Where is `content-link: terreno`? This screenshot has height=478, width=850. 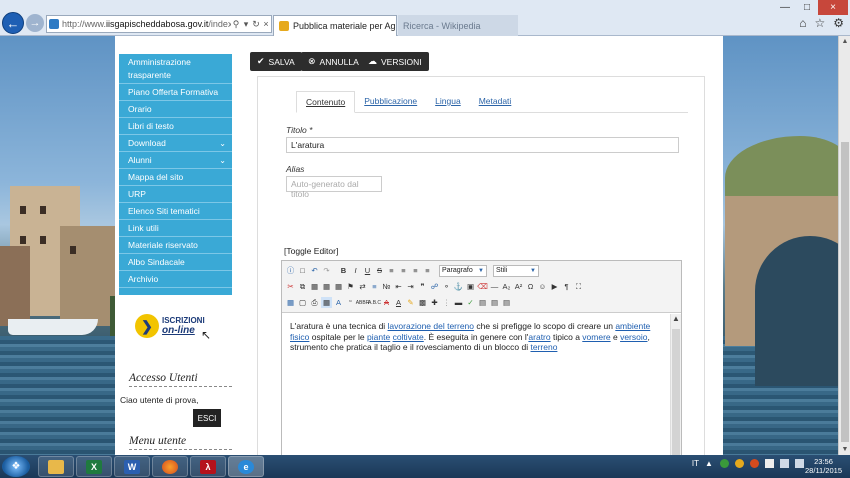
content-link: terreno is located at coordinates (543, 347).